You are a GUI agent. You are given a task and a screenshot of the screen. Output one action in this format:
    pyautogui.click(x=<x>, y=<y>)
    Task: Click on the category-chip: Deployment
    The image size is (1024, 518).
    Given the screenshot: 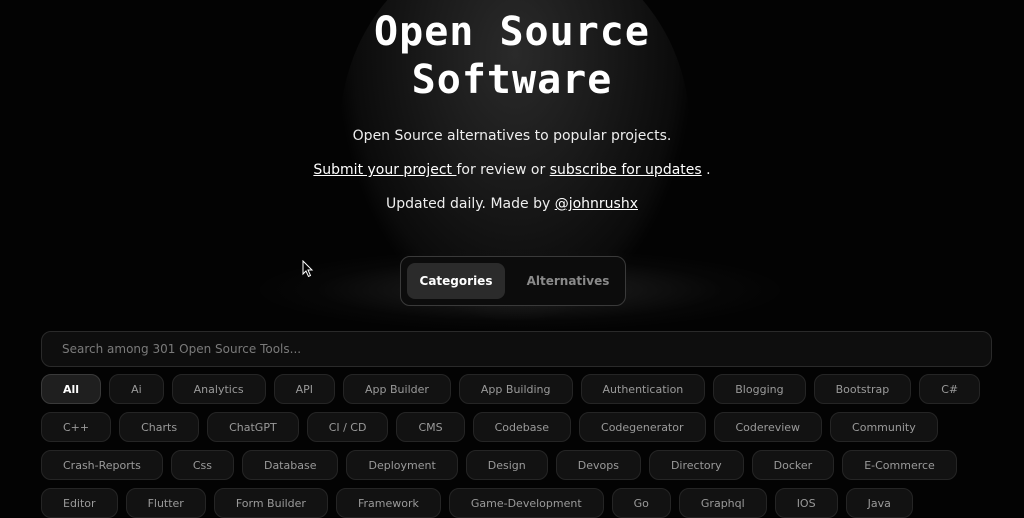 What is the action you would take?
    pyautogui.click(x=402, y=465)
    